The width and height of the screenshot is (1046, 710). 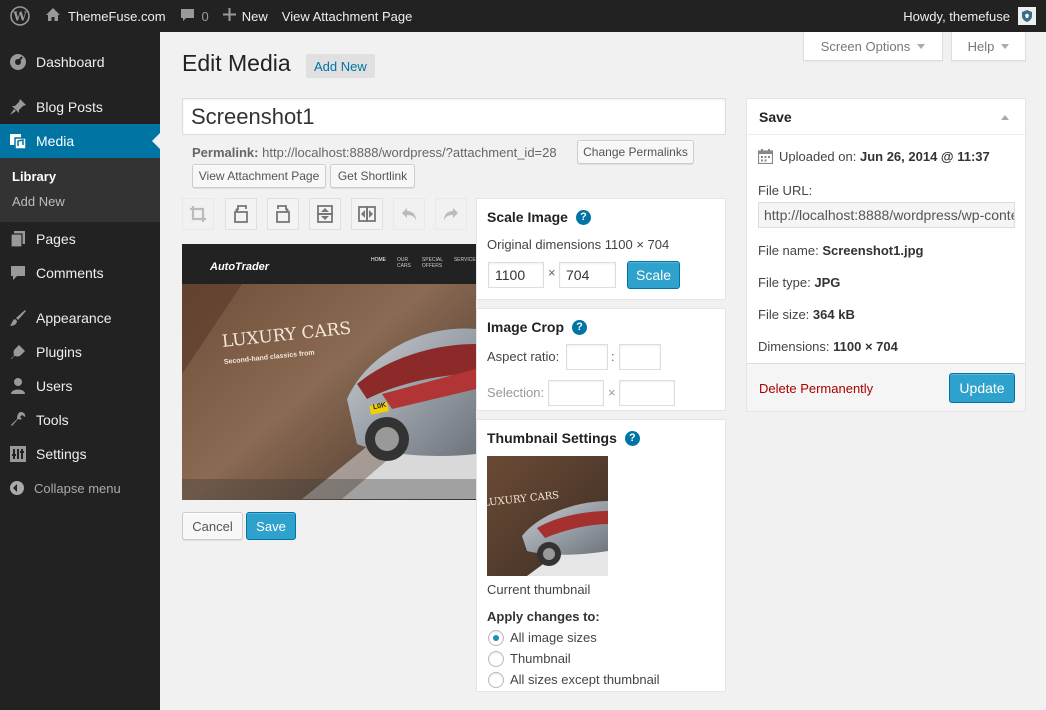 What do you see at coordinates (1005, 46) in the screenshot?
I see `chevron-down-icon` at bounding box center [1005, 46].